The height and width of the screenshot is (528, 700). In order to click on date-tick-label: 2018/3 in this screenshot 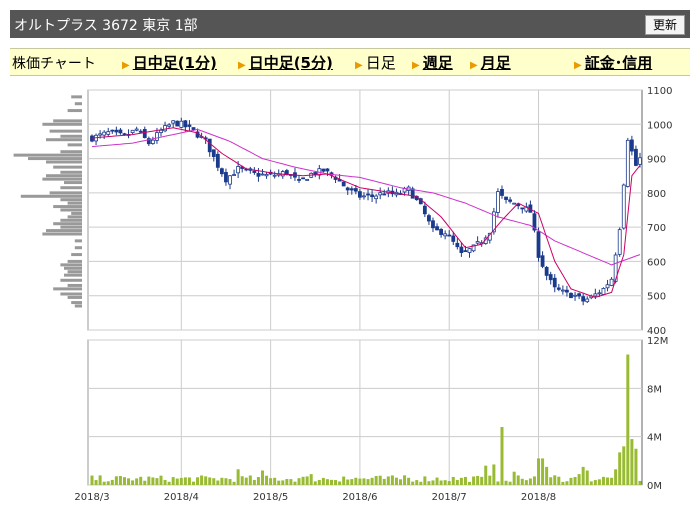, I will do `click(91, 497)`.